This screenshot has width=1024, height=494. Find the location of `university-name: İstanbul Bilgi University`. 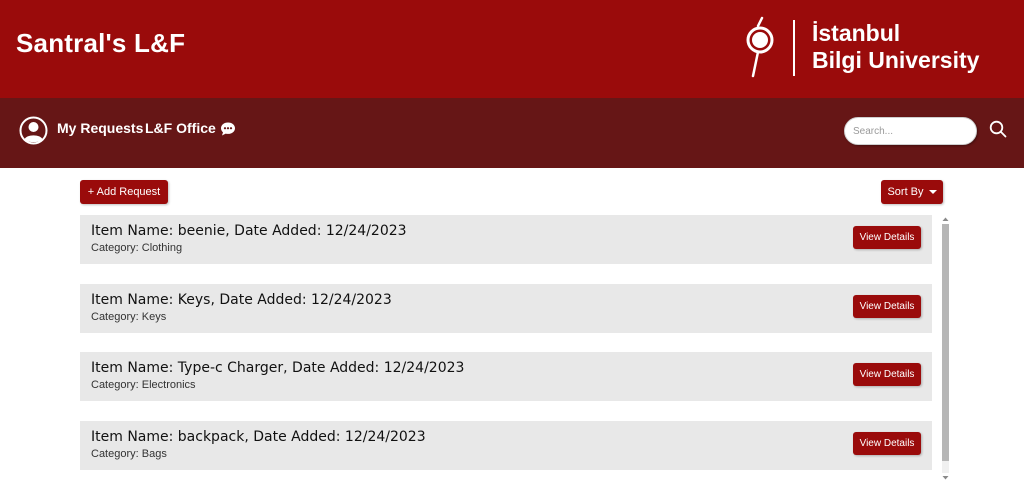

university-name: İstanbul Bilgi University is located at coordinates (895, 47).